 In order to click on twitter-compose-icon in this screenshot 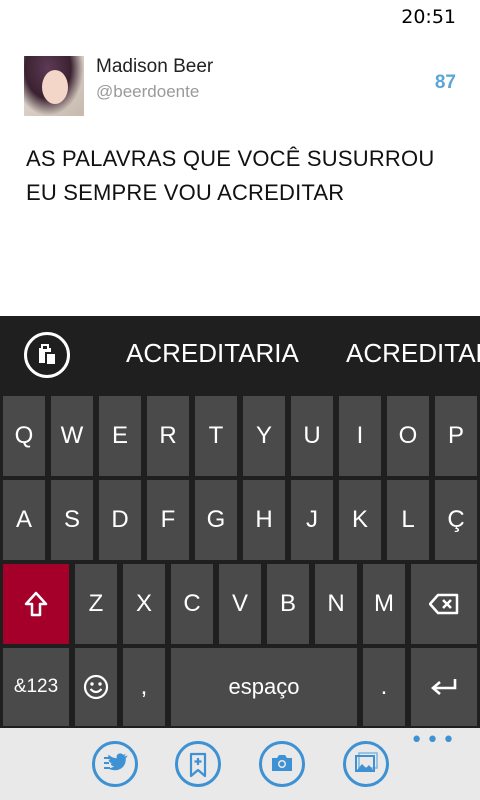, I will do `click(116, 762)`.